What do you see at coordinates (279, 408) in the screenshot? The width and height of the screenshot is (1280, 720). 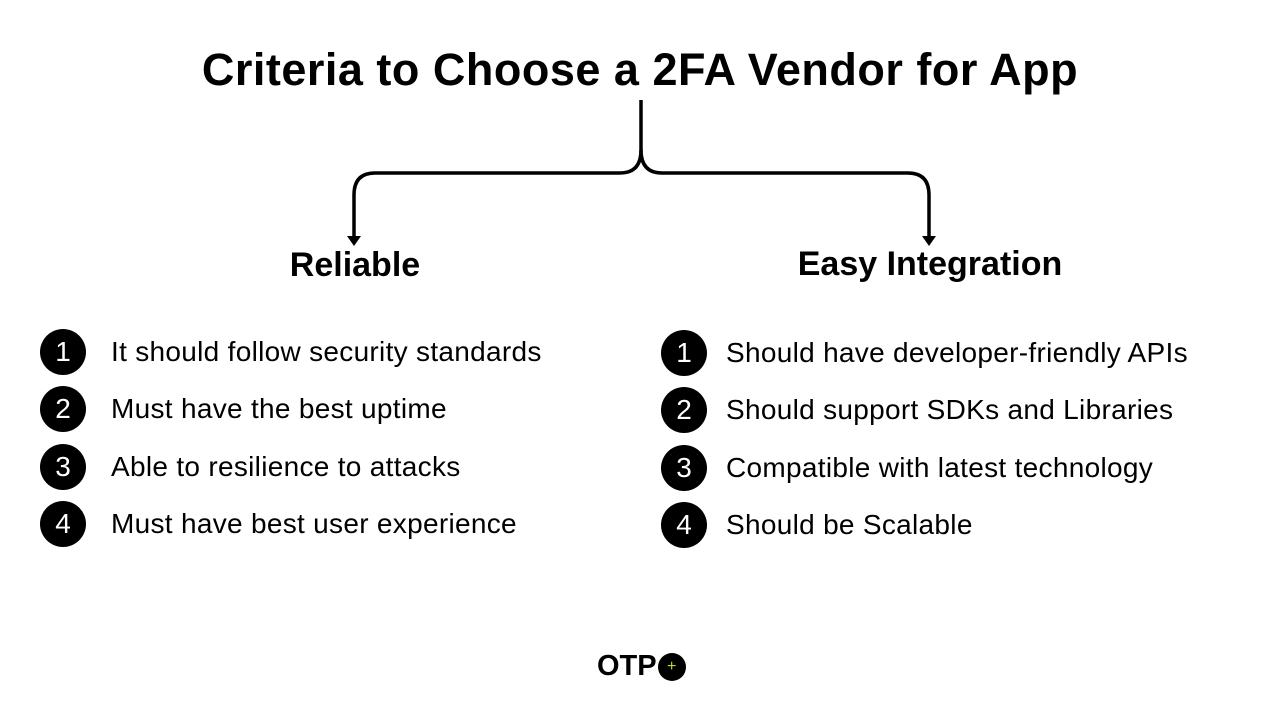 I see `list-item-text: Must have the best uptime` at bounding box center [279, 408].